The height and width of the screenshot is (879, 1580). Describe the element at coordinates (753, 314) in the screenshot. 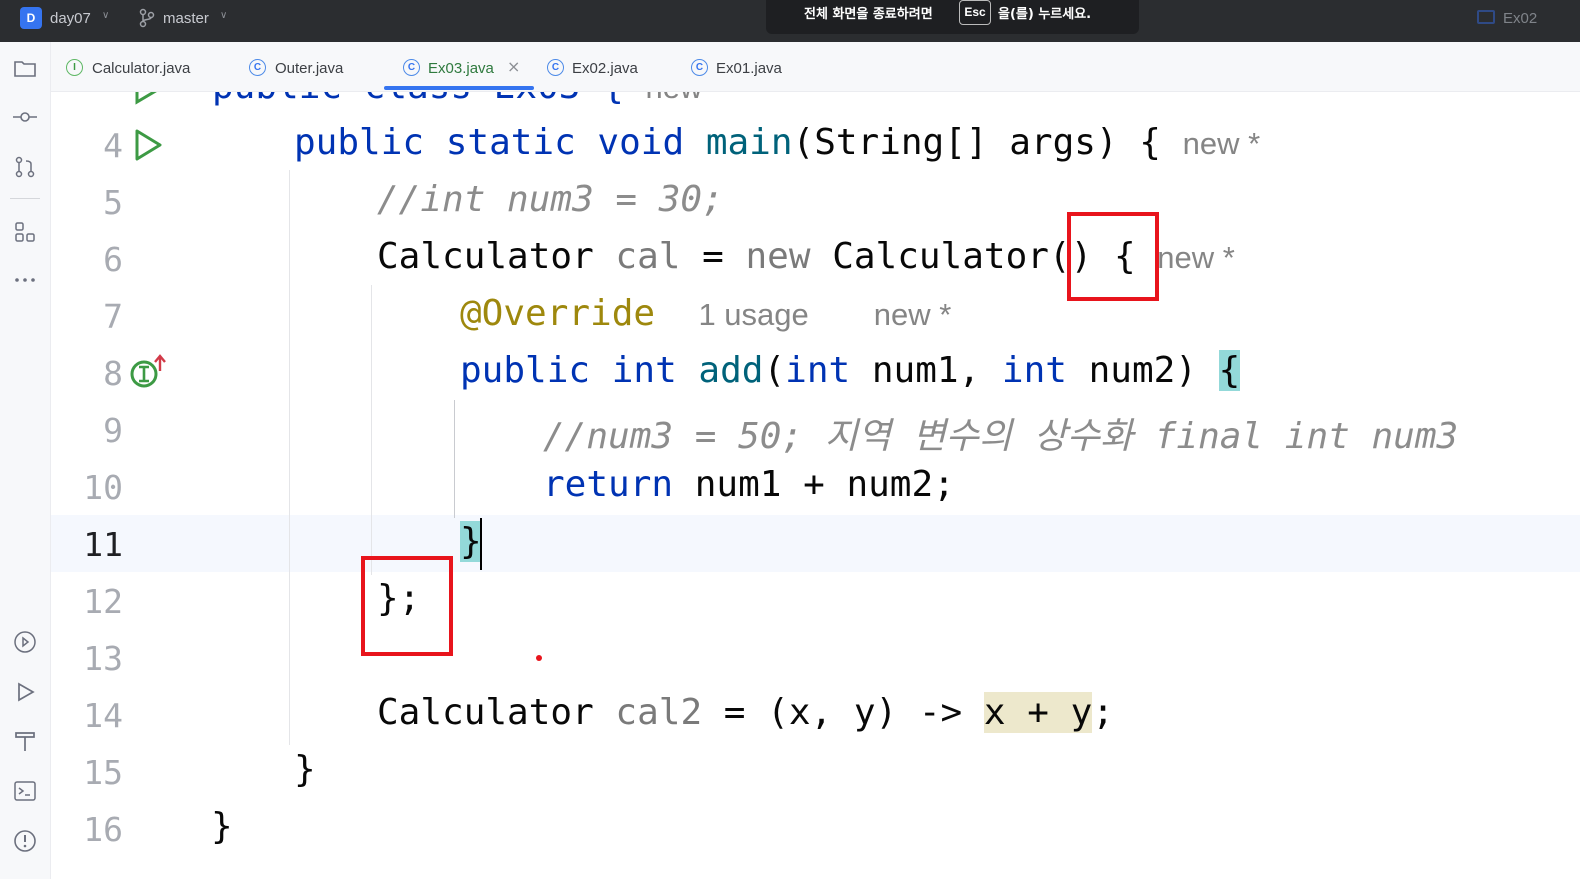

I see `usage-hint: 1 usage` at that location.